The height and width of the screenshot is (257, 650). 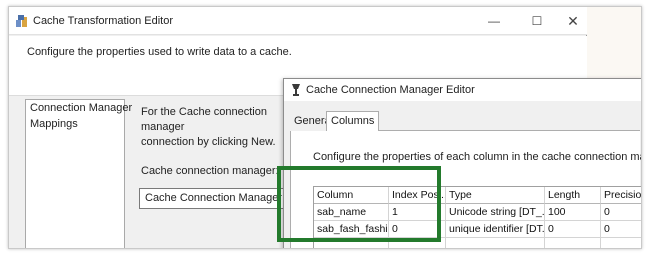 I want to click on app-icon, so click(x=21, y=21).